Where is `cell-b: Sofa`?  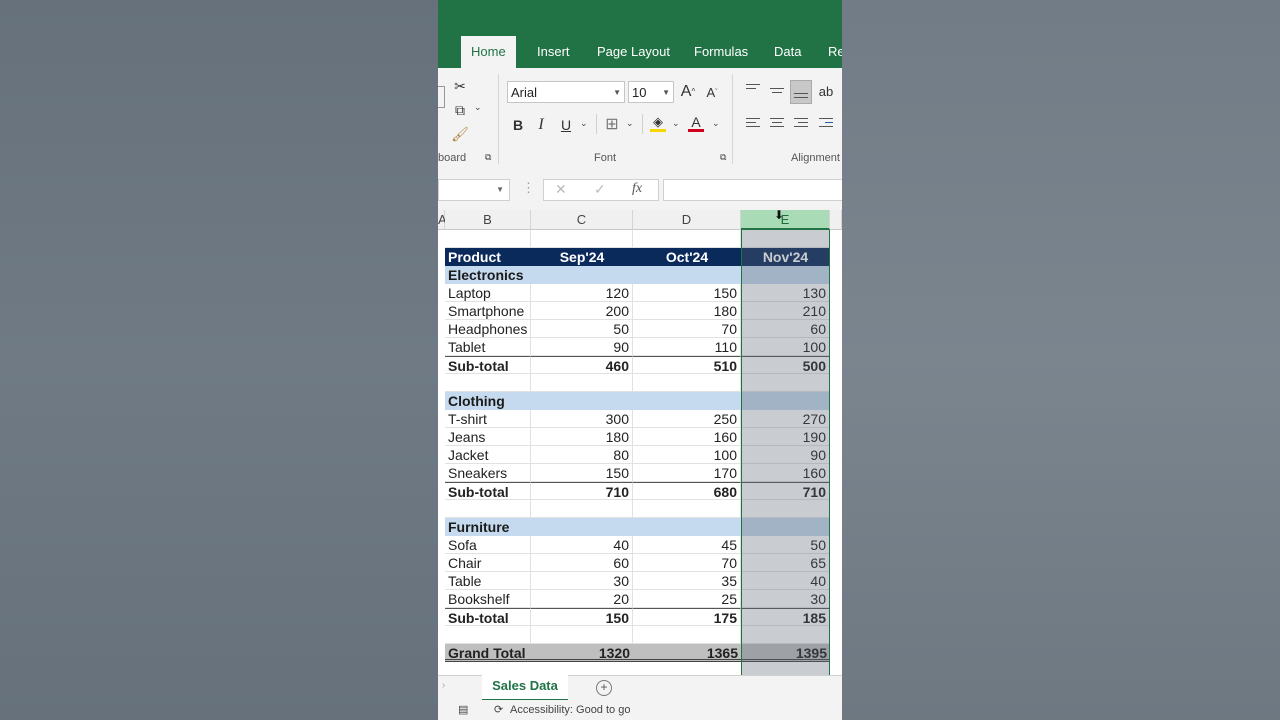 cell-b: Sofa is located at coordinates (488, 545).